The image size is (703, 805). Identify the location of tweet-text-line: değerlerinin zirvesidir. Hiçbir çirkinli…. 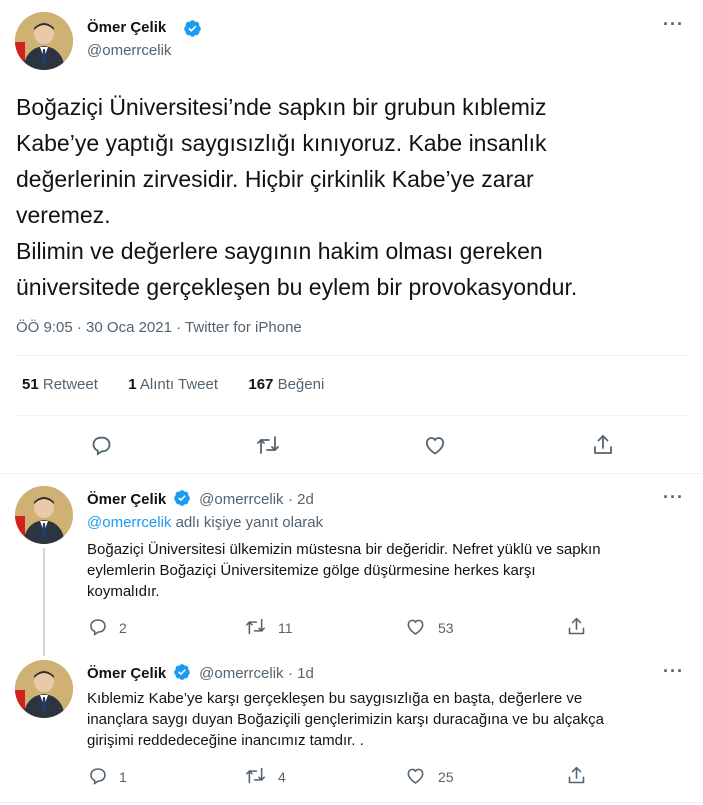
(275, 179).